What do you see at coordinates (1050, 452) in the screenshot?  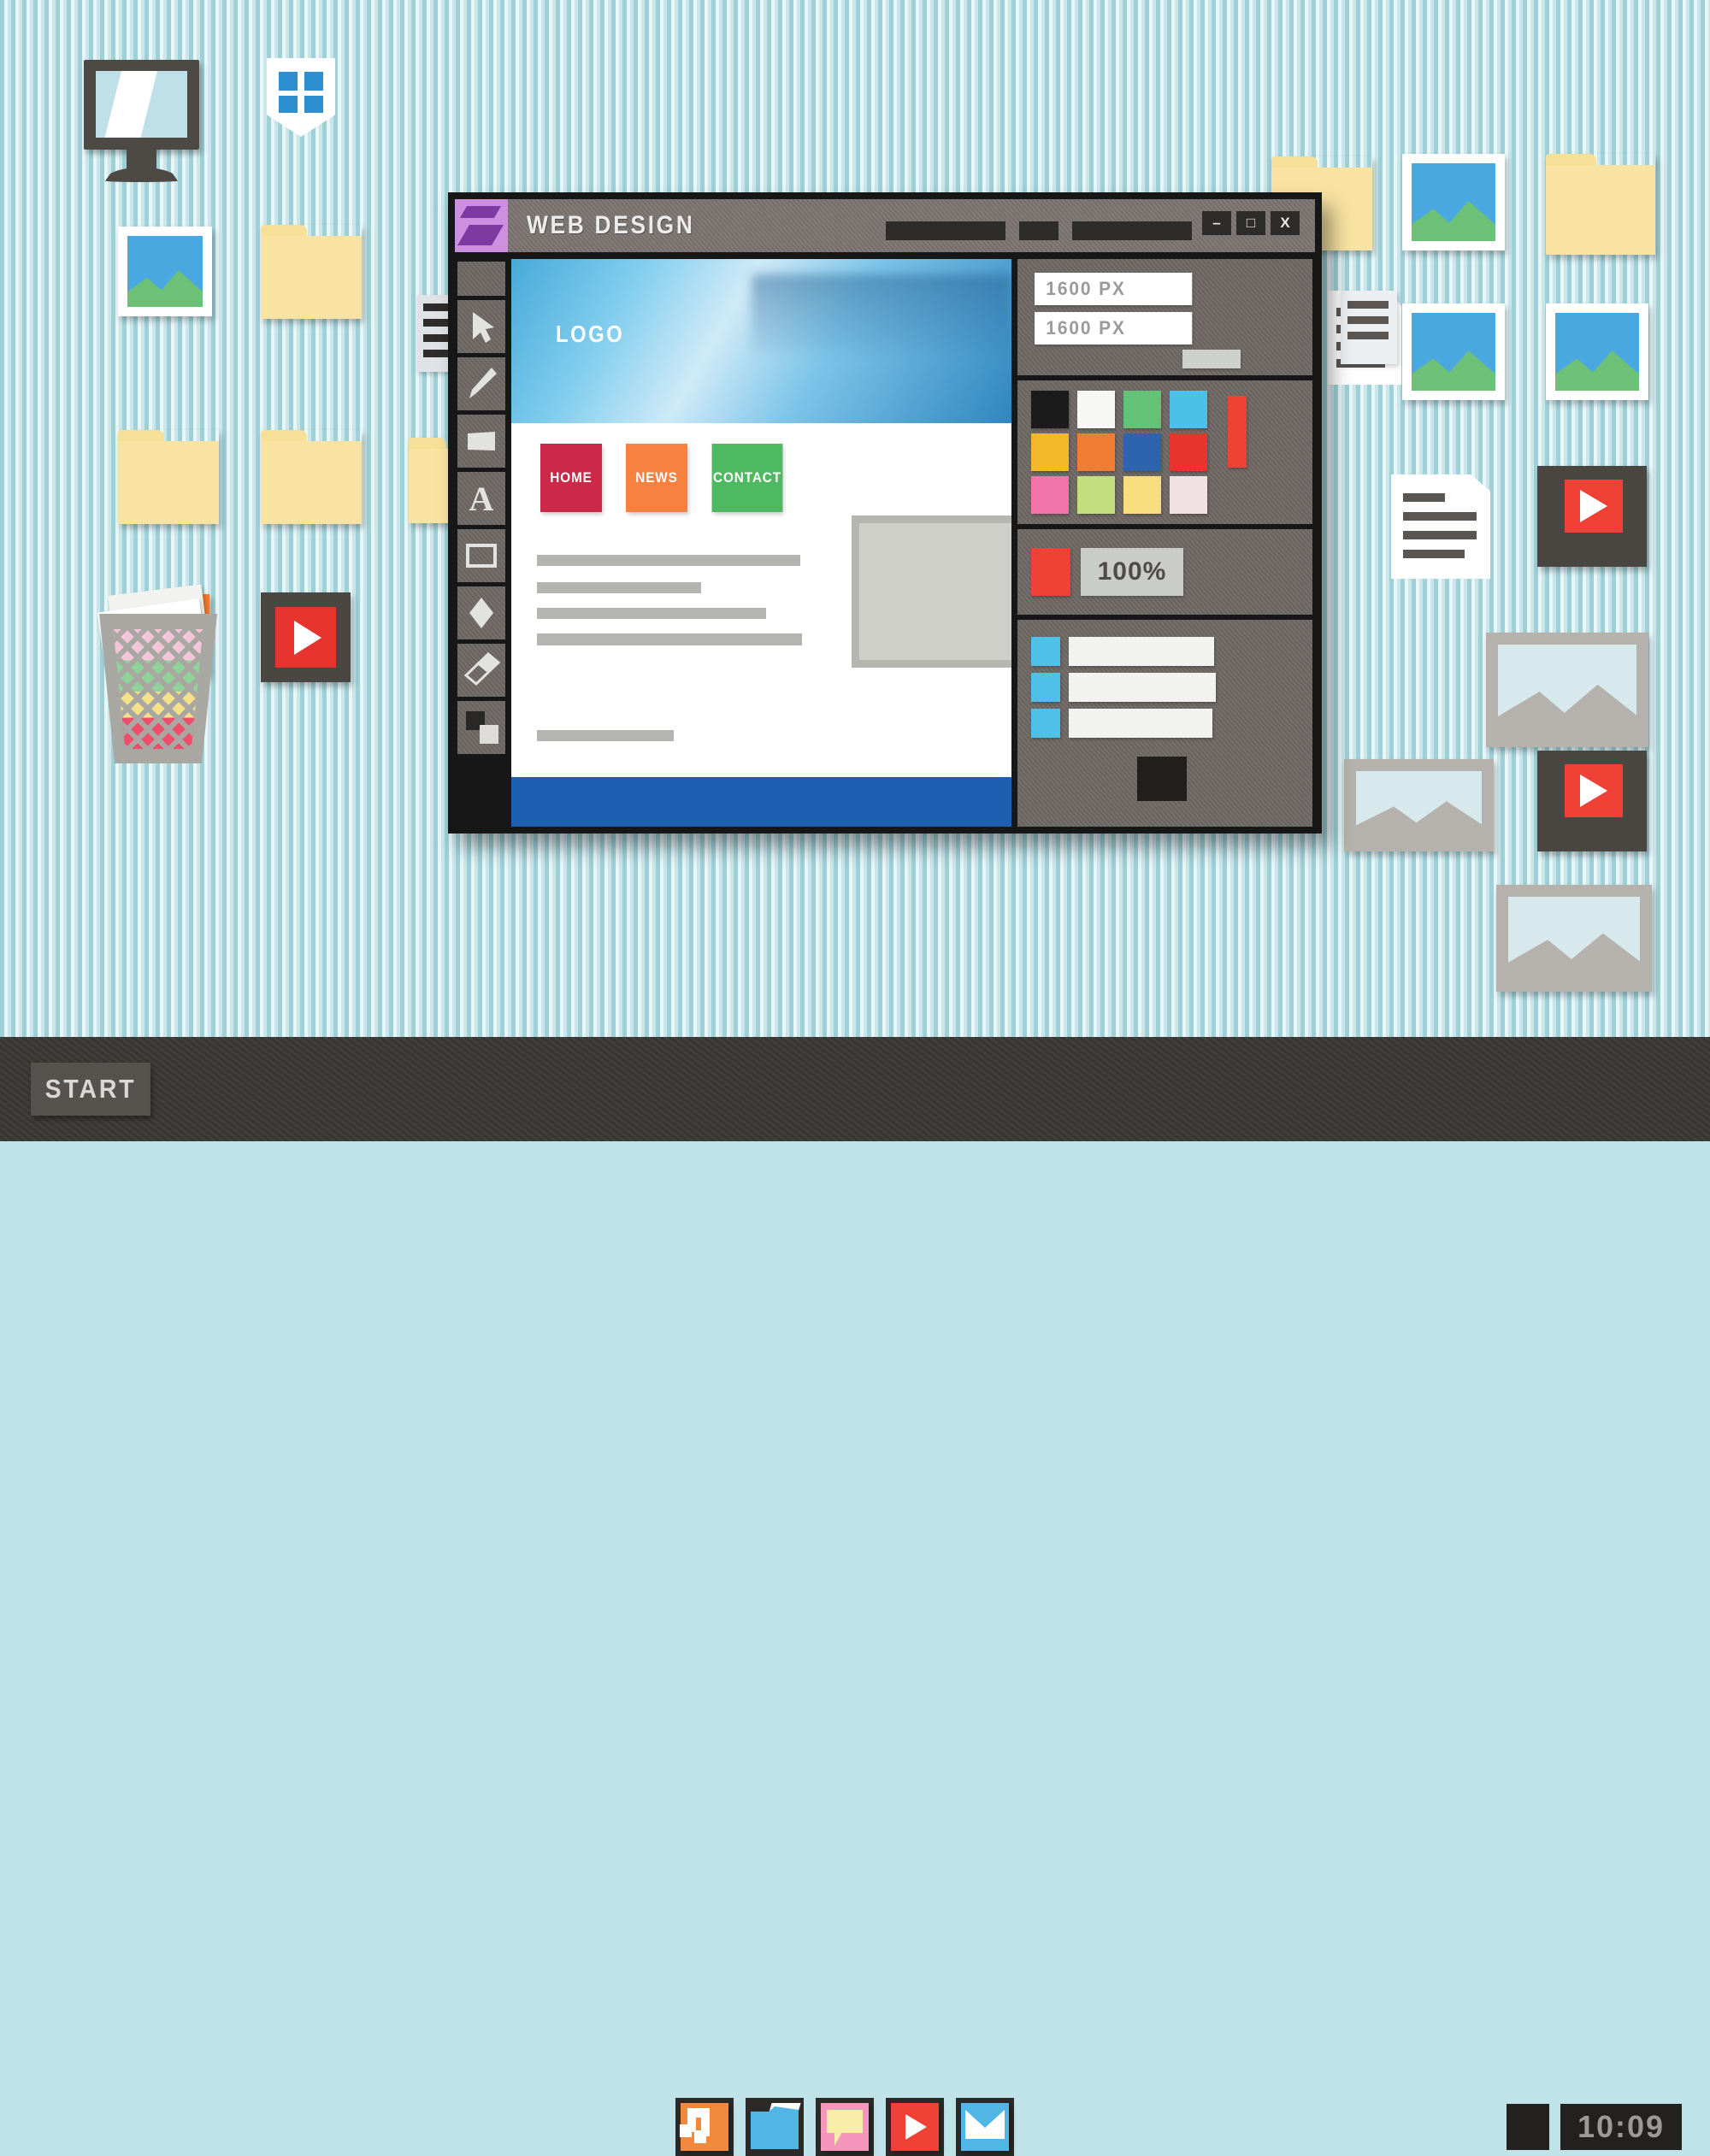 I see `palette-swatch-yellow` at bounding box center [1050, 452].